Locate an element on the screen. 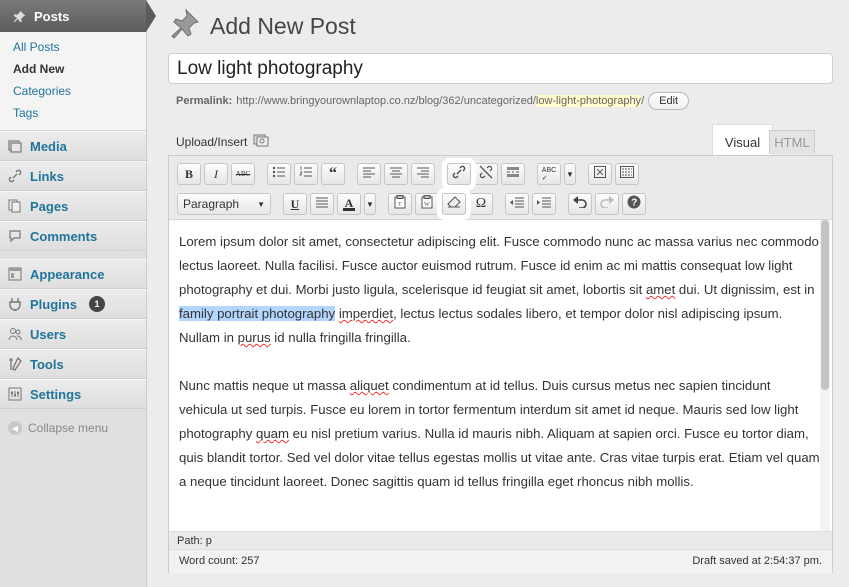  align-center-icon is located at coordinates (396, 174).